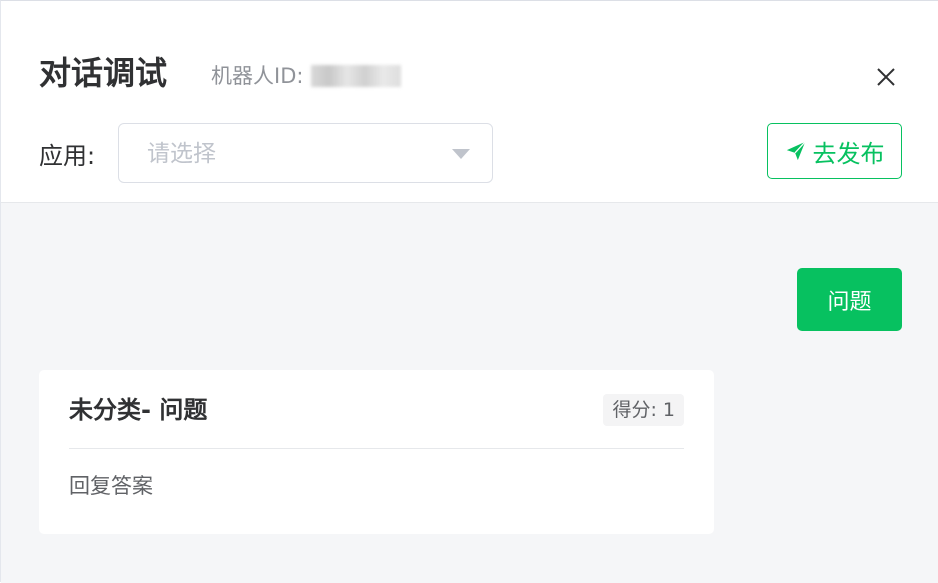 The width and height of the screenshot is (938, 583). Describe the element at coordinates (257, 76) in the screenshot. I see `robot-id-label: 机器人ID:` at that location.